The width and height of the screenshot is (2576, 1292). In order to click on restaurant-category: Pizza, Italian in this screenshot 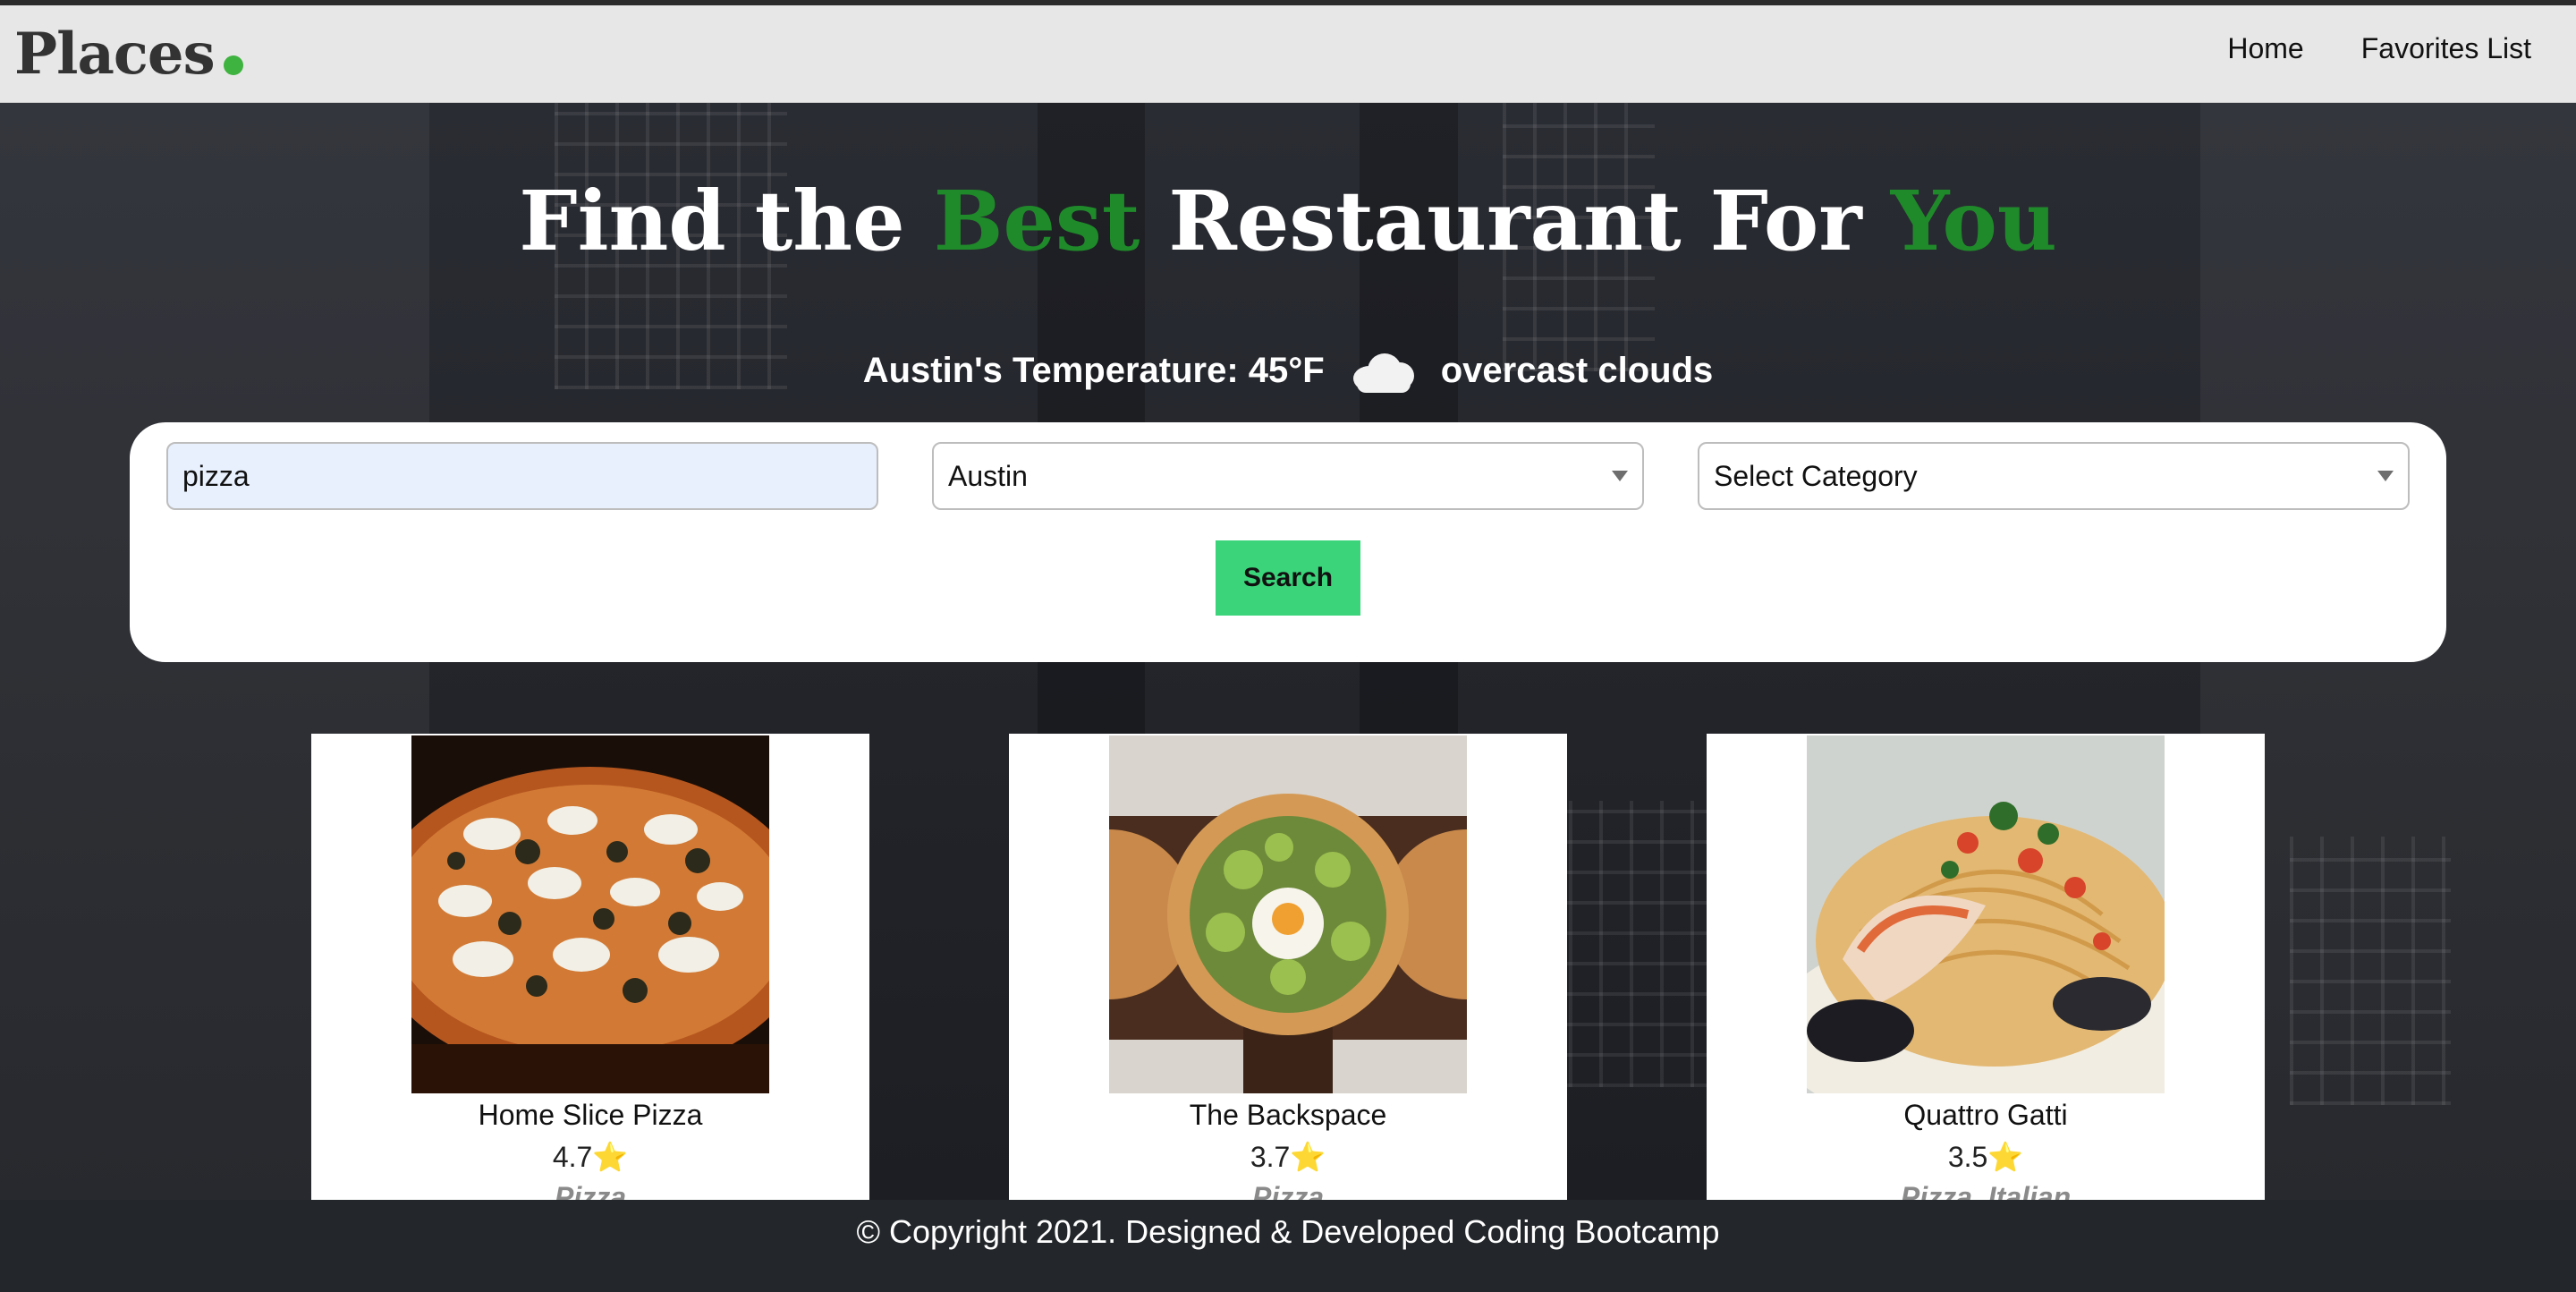, I will do `click(1986, 1191)`.